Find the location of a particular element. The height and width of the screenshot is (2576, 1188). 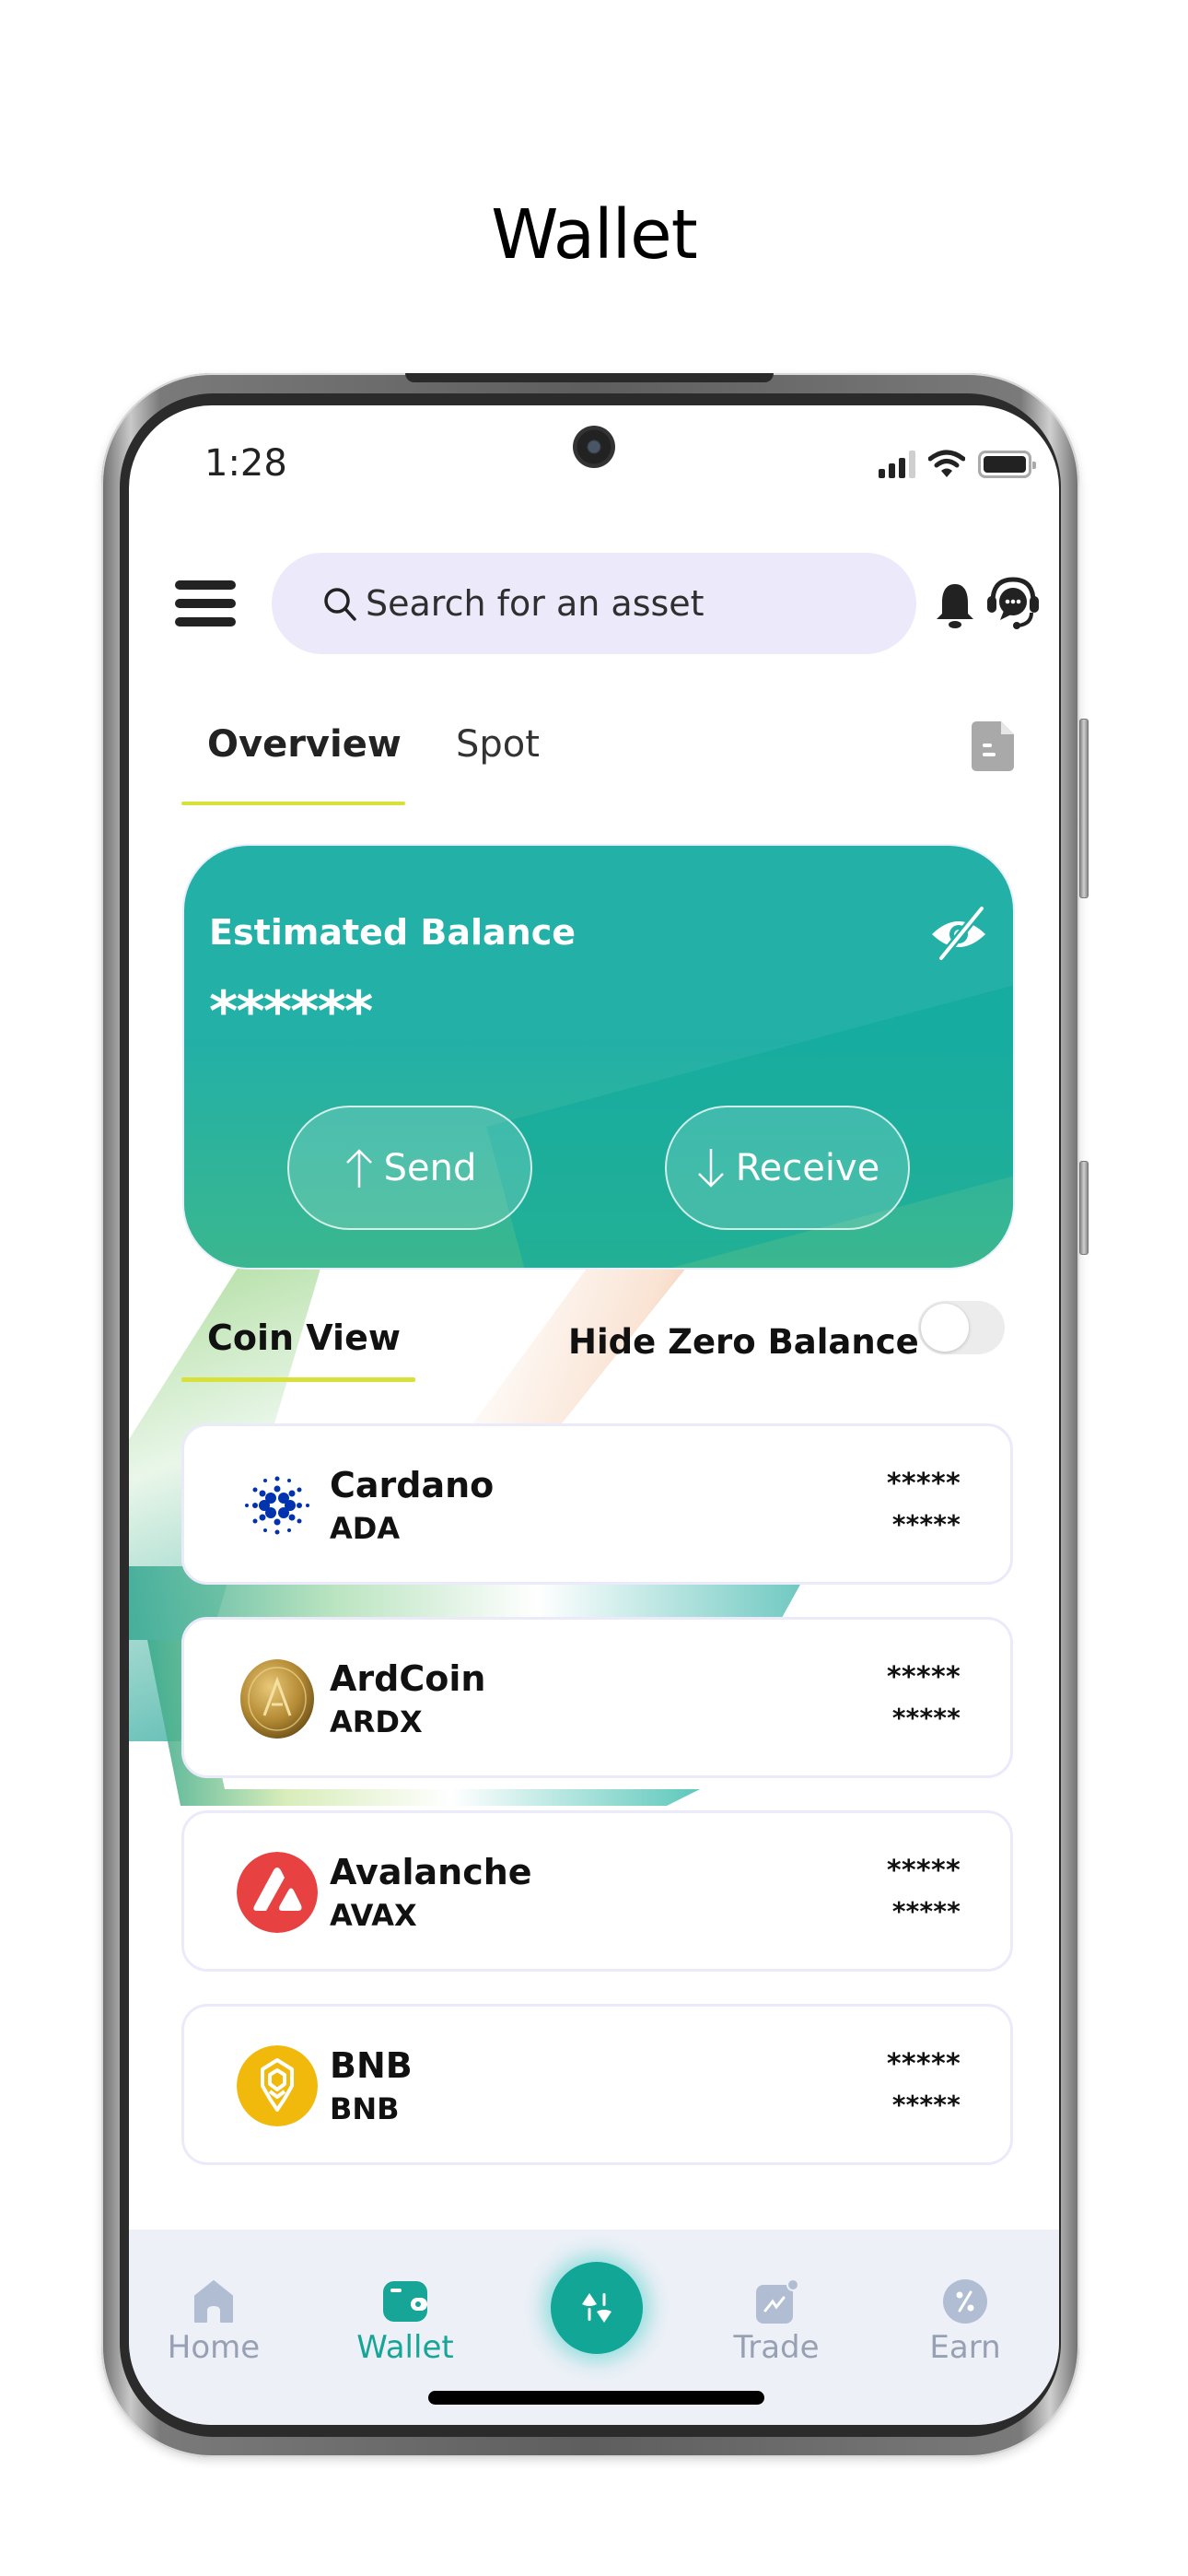

balance-value: ****** is located at coordinates (291, 1011).